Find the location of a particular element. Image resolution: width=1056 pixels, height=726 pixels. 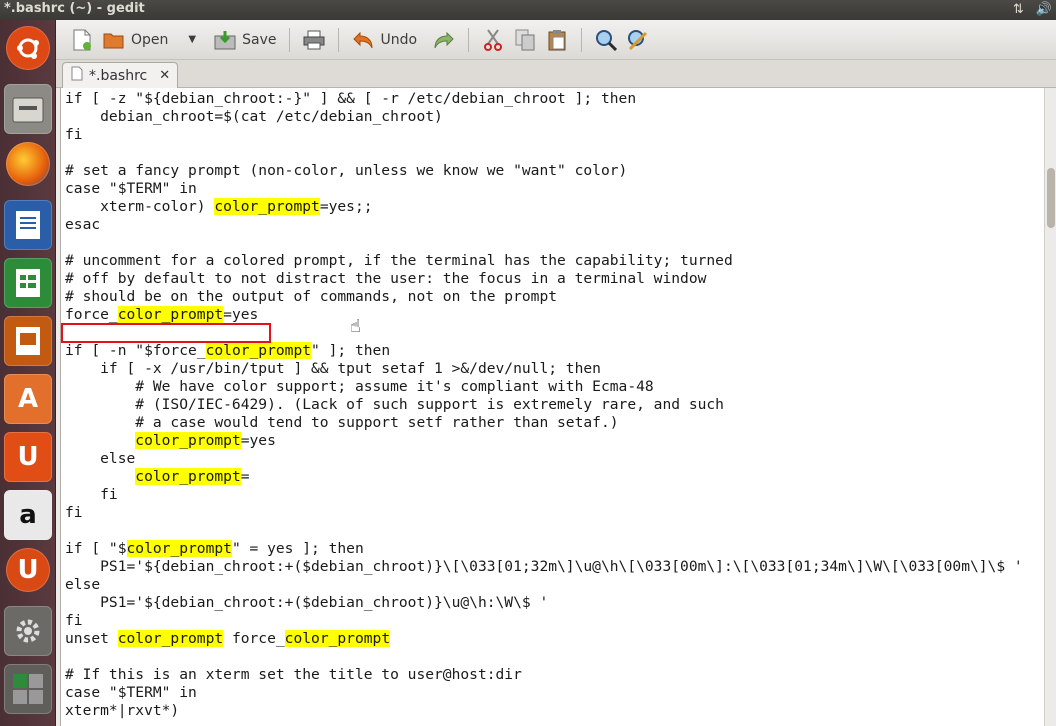

scrollbar-thumb is located at coordinates (1051, 198).